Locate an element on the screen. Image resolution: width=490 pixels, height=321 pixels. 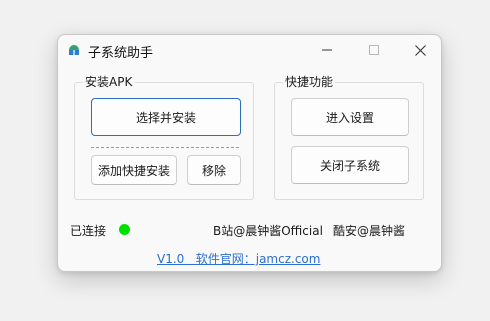
quick-functions-group: 快捷功能 进入设置 关闭子系统 is located at coordinates (349, 137).